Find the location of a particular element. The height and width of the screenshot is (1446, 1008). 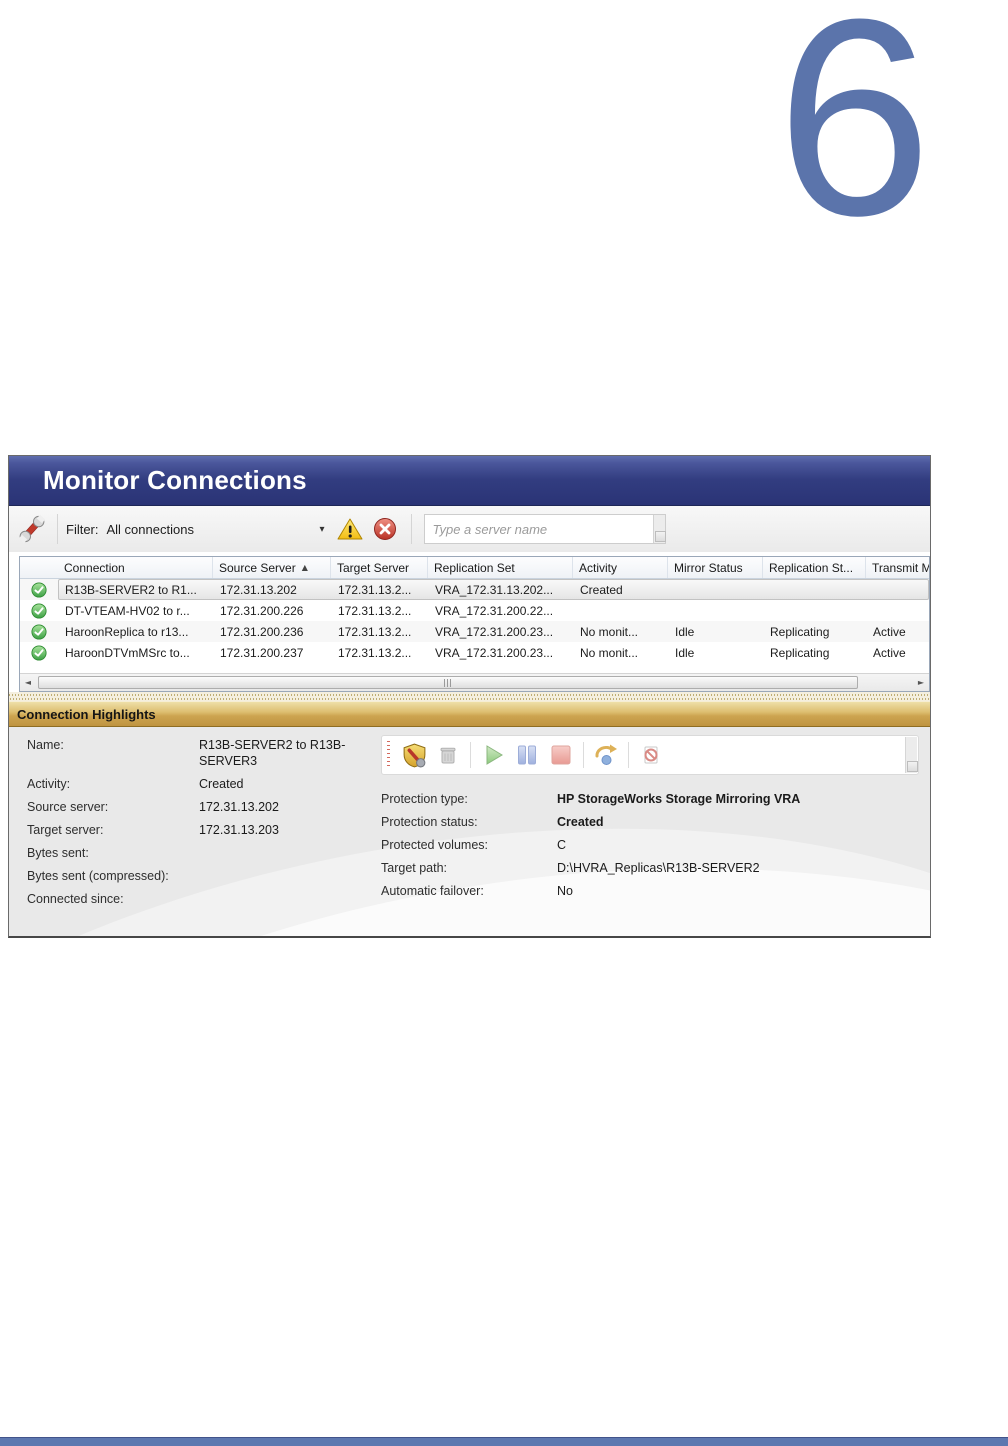

scrollbar-thumb is located at coordinates (448, 682).